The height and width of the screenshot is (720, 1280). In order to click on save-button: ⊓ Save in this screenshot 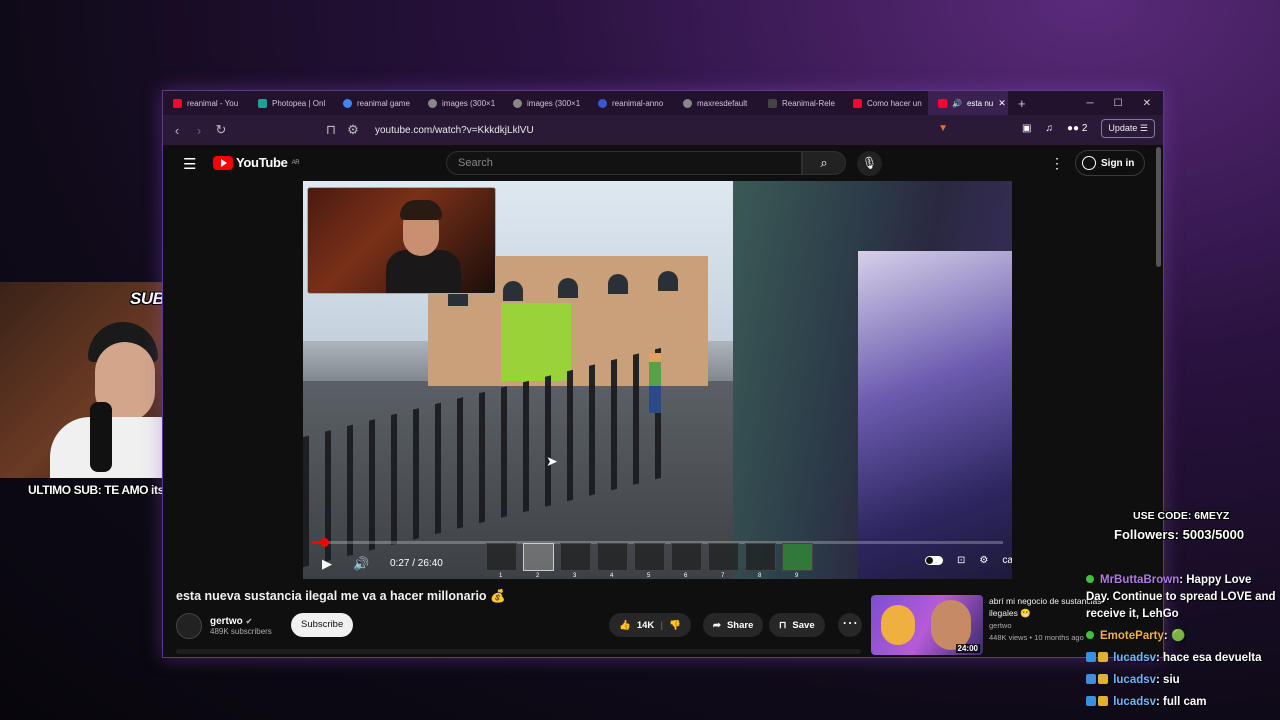, I will do `click(797, 625)`.